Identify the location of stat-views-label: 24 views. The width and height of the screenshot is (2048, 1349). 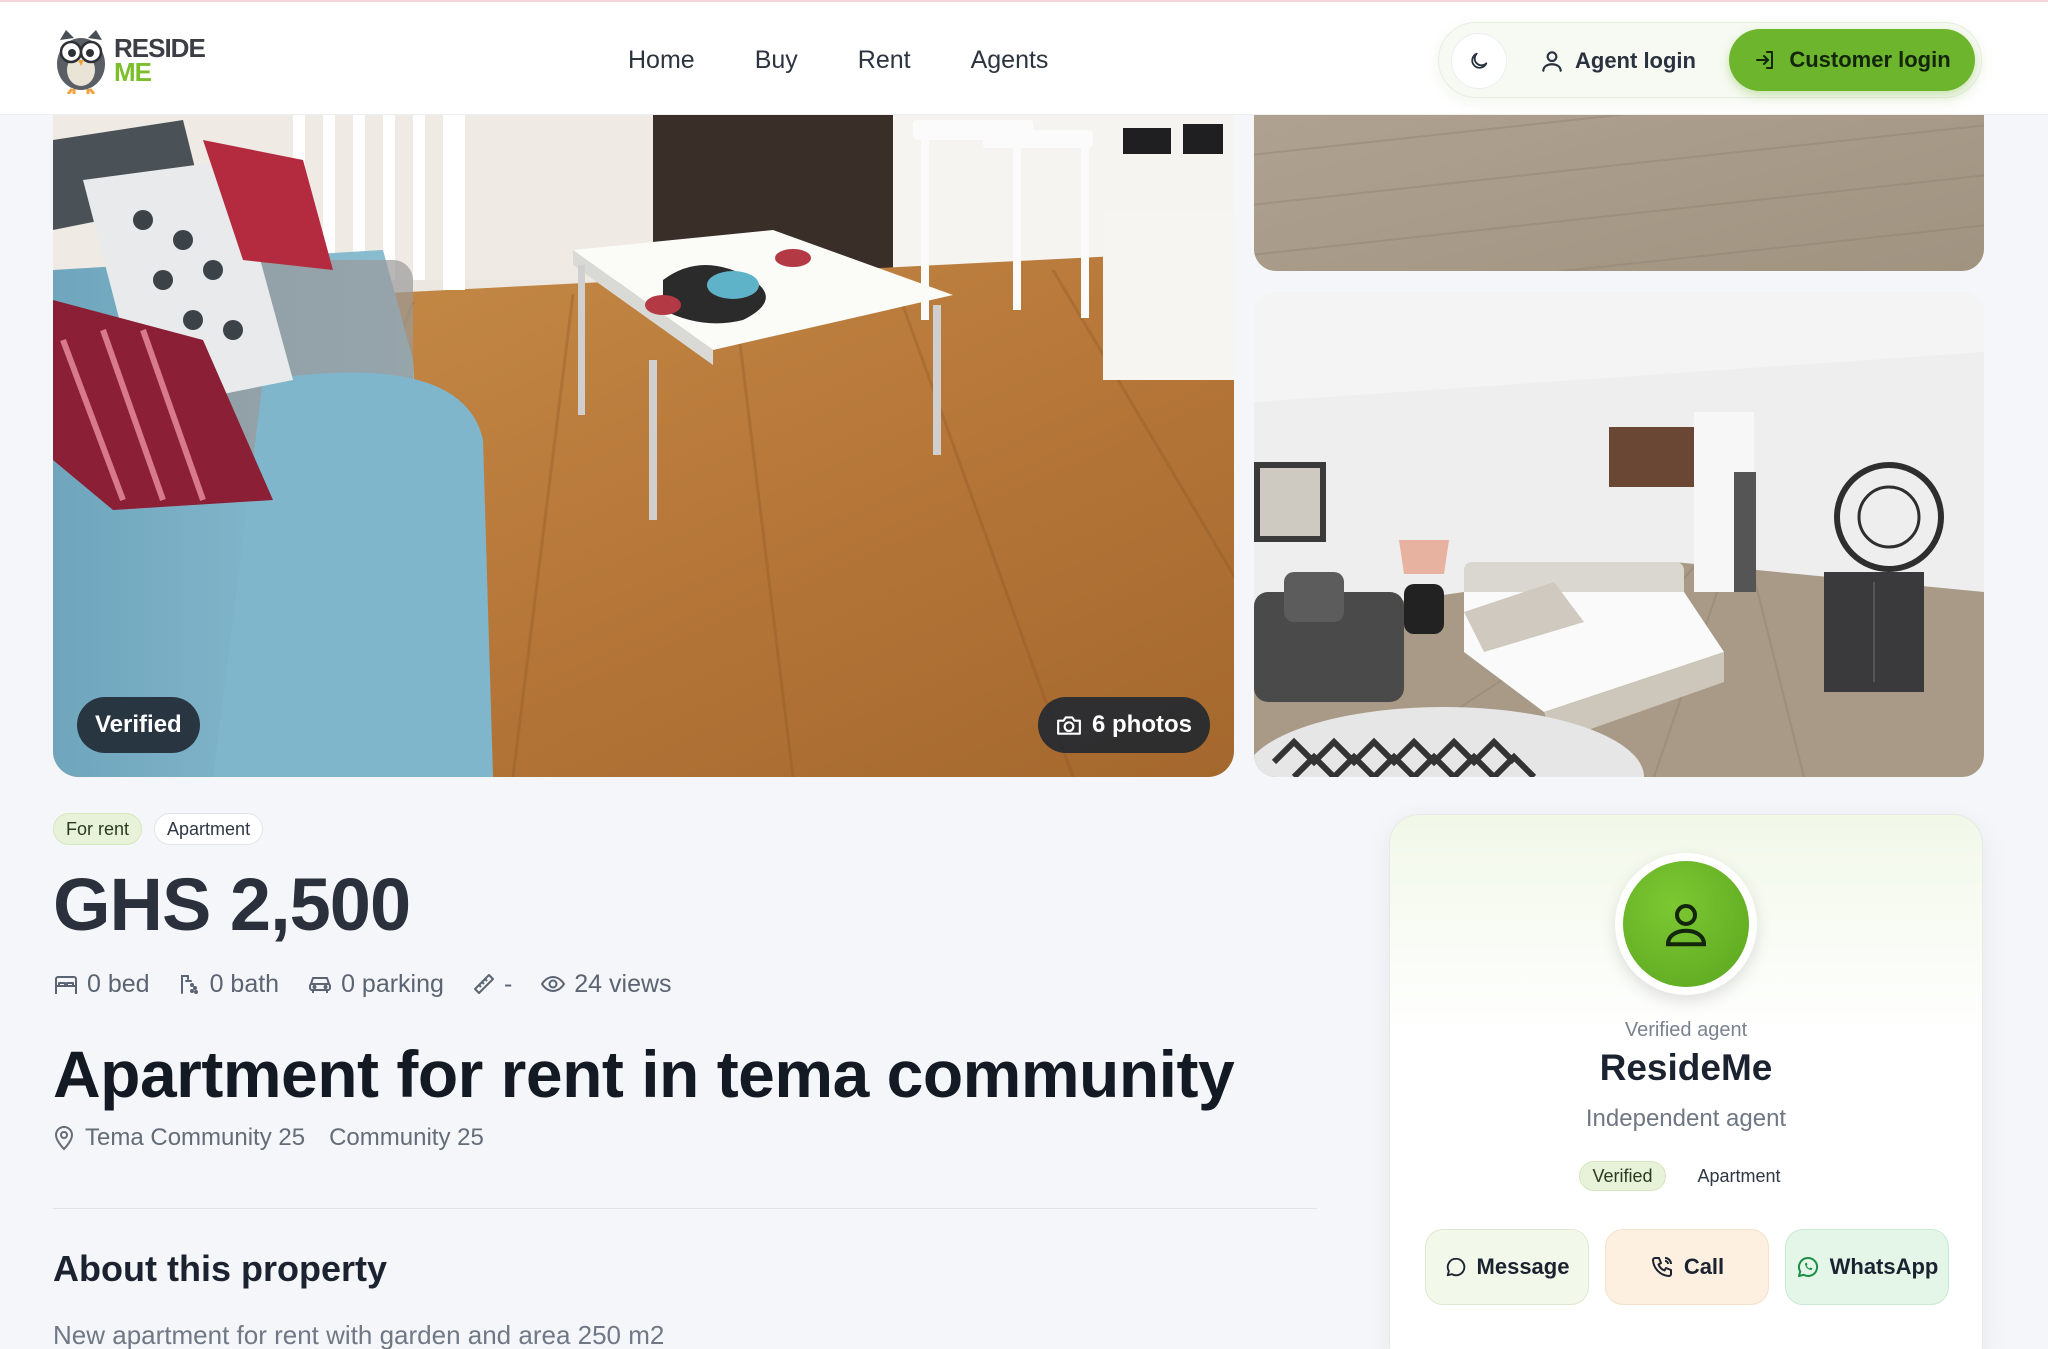
(623, 983).